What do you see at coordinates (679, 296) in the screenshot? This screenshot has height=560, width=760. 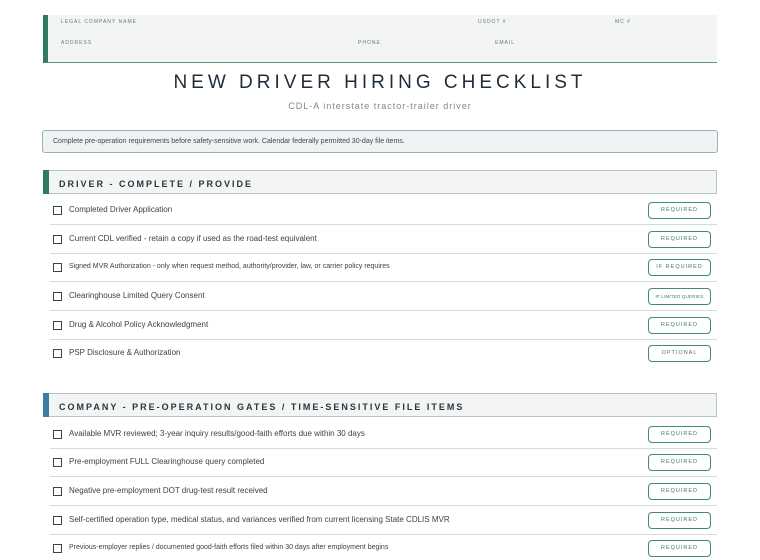 I see `status-badge: IF LIMITED QUERIES` at bounding box center [679, 296].